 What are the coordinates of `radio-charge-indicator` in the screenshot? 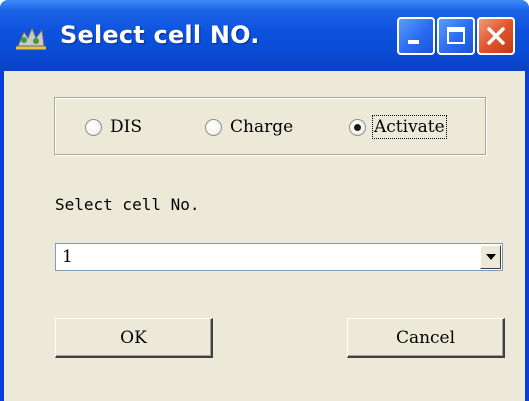 It's located at (213, 127).